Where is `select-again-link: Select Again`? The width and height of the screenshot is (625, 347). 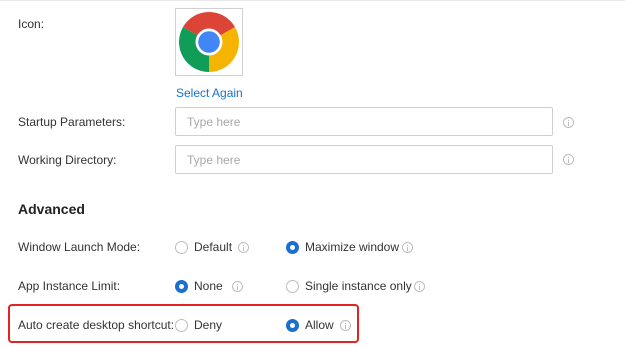
select-again-link: Select Again is located at coordinates (209, 93).